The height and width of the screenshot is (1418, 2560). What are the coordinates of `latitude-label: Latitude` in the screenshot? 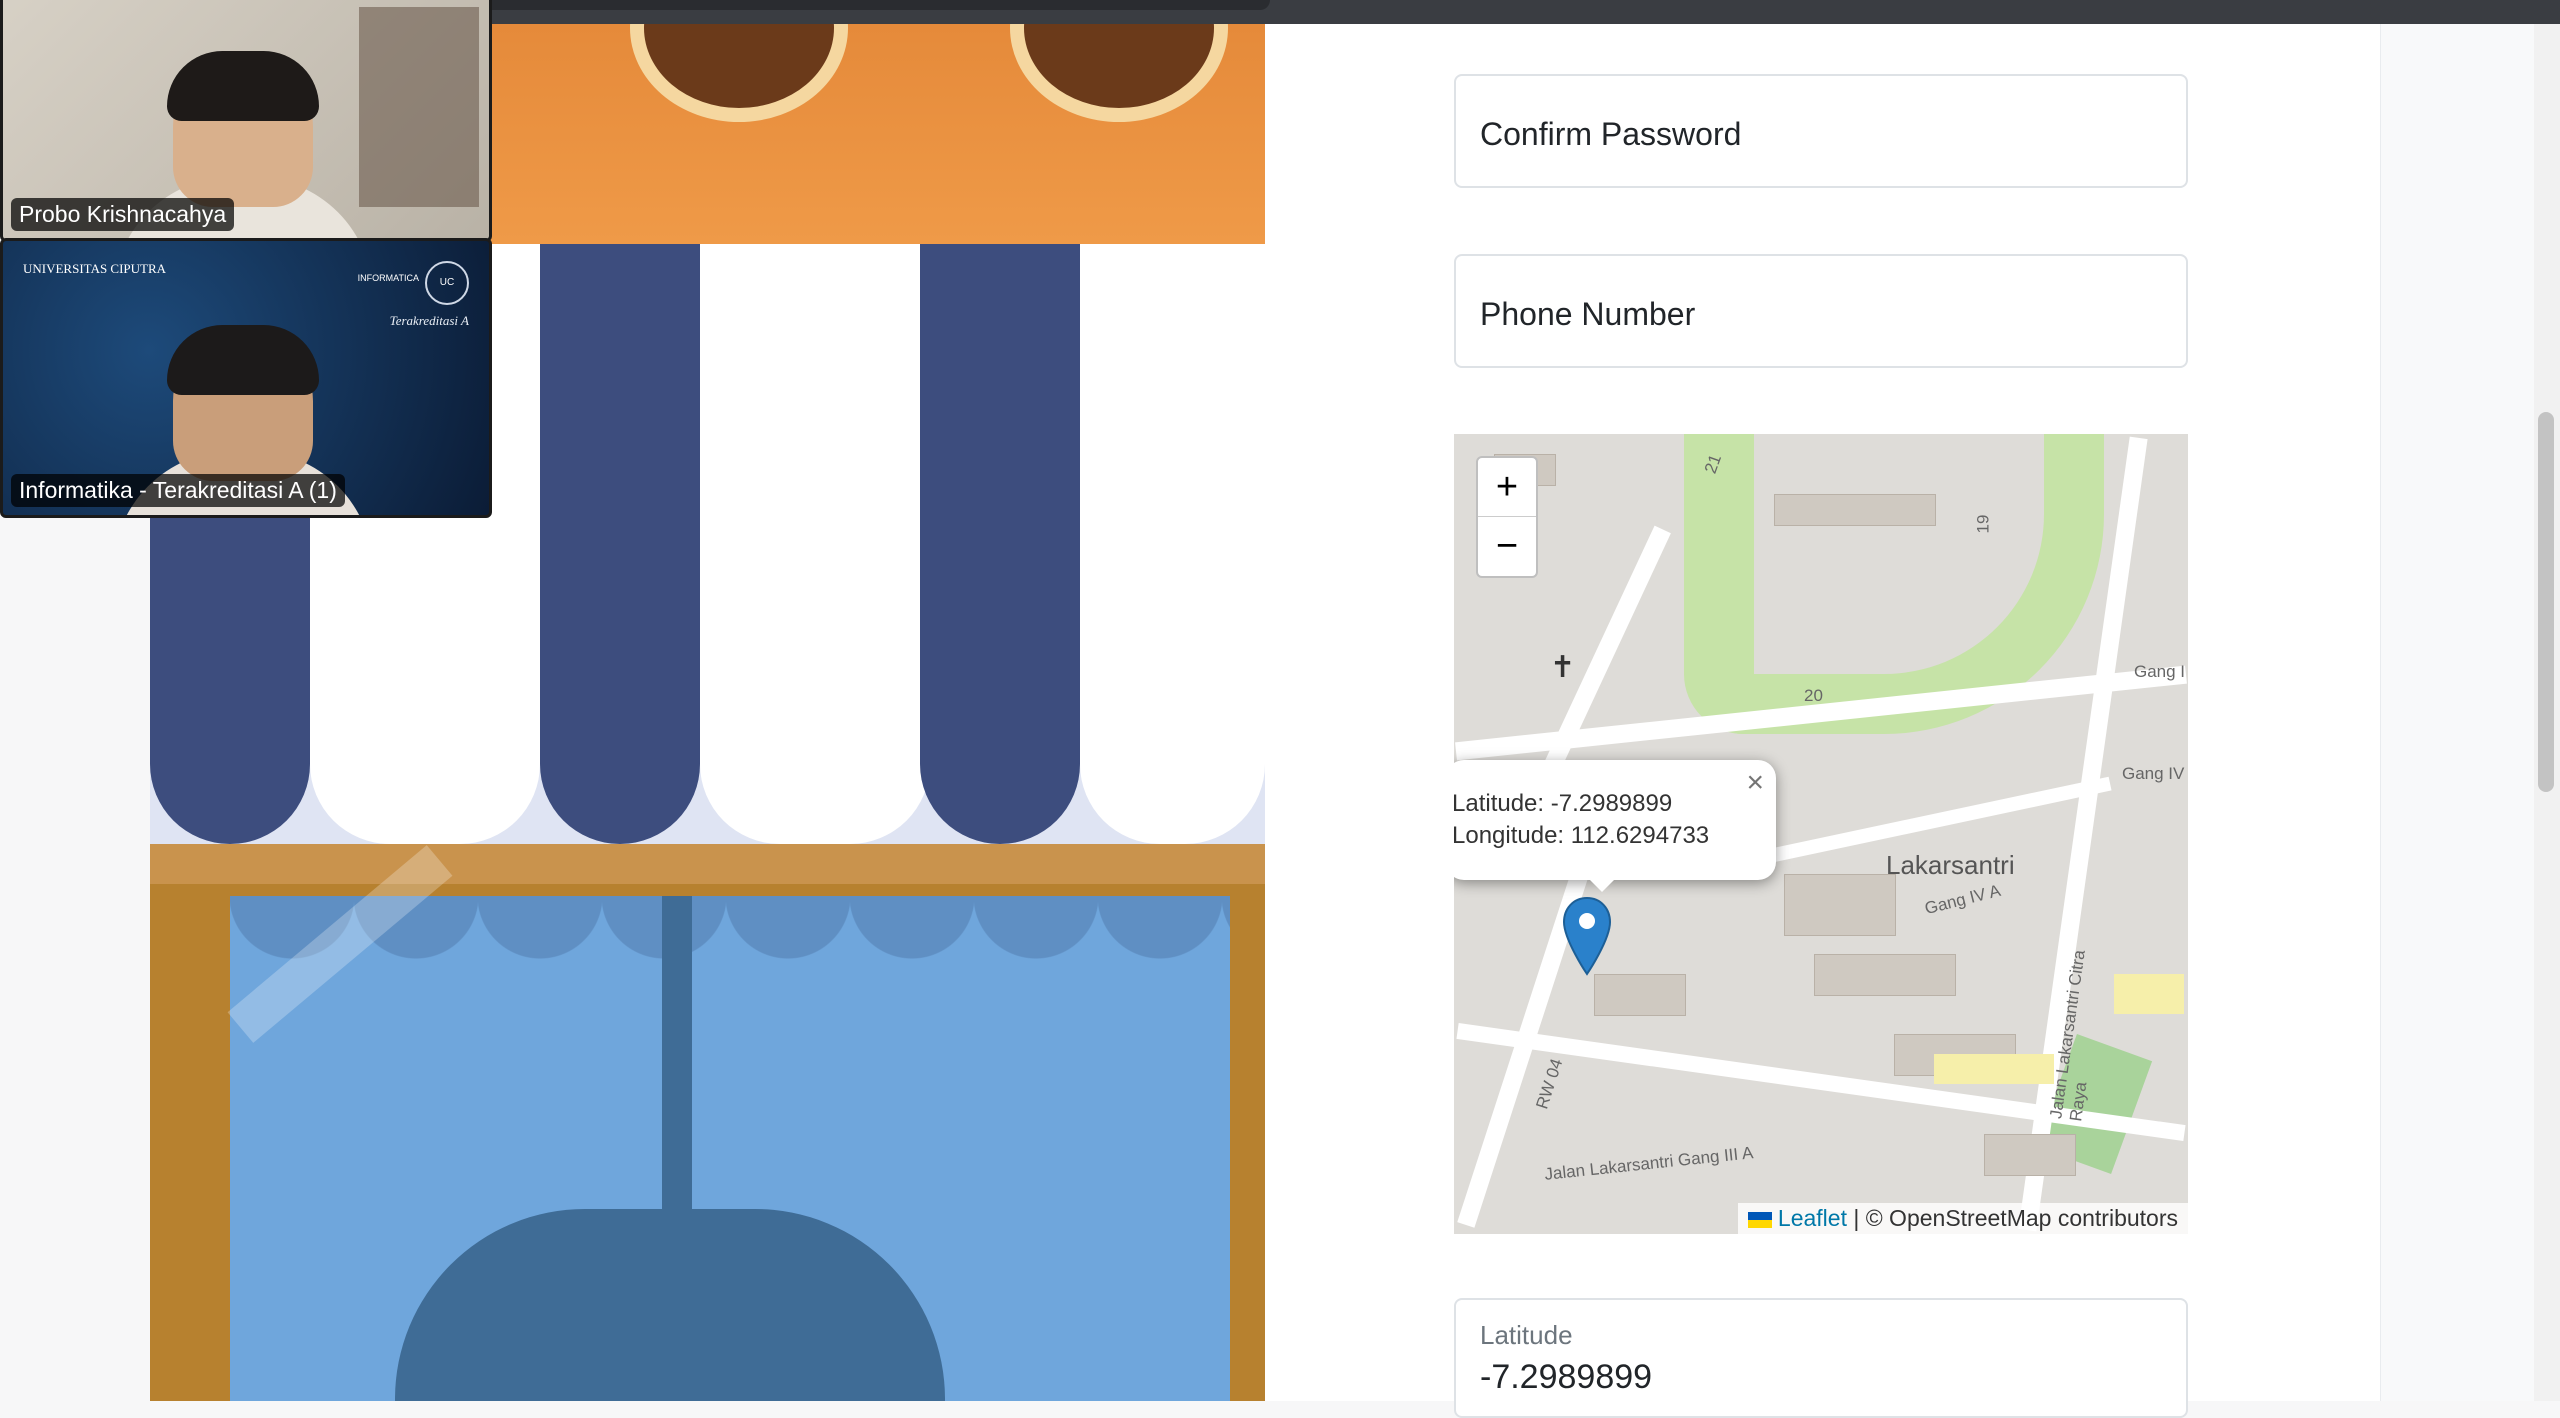 It's located at (1526, 1335).